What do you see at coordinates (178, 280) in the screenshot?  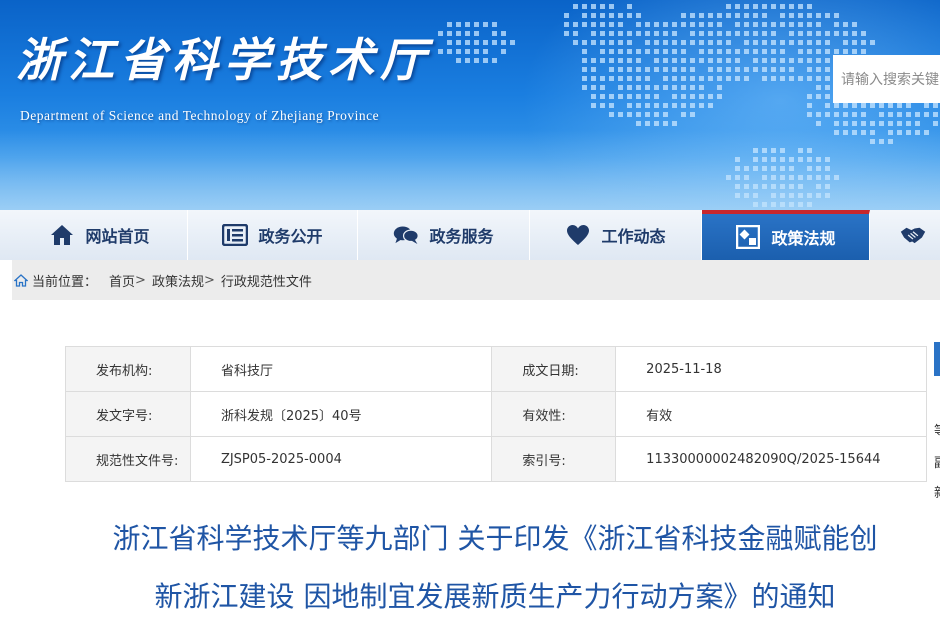 I see `breadcrumb-item-policy: 政策法规` at bounding box center [178, 280].